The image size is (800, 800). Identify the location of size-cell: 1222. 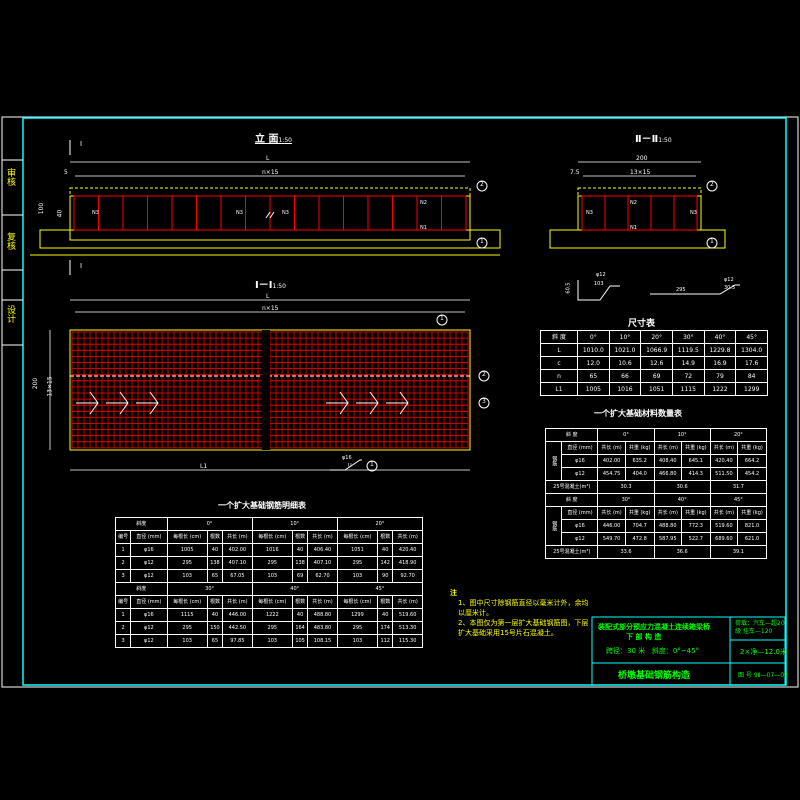
(720, 389).